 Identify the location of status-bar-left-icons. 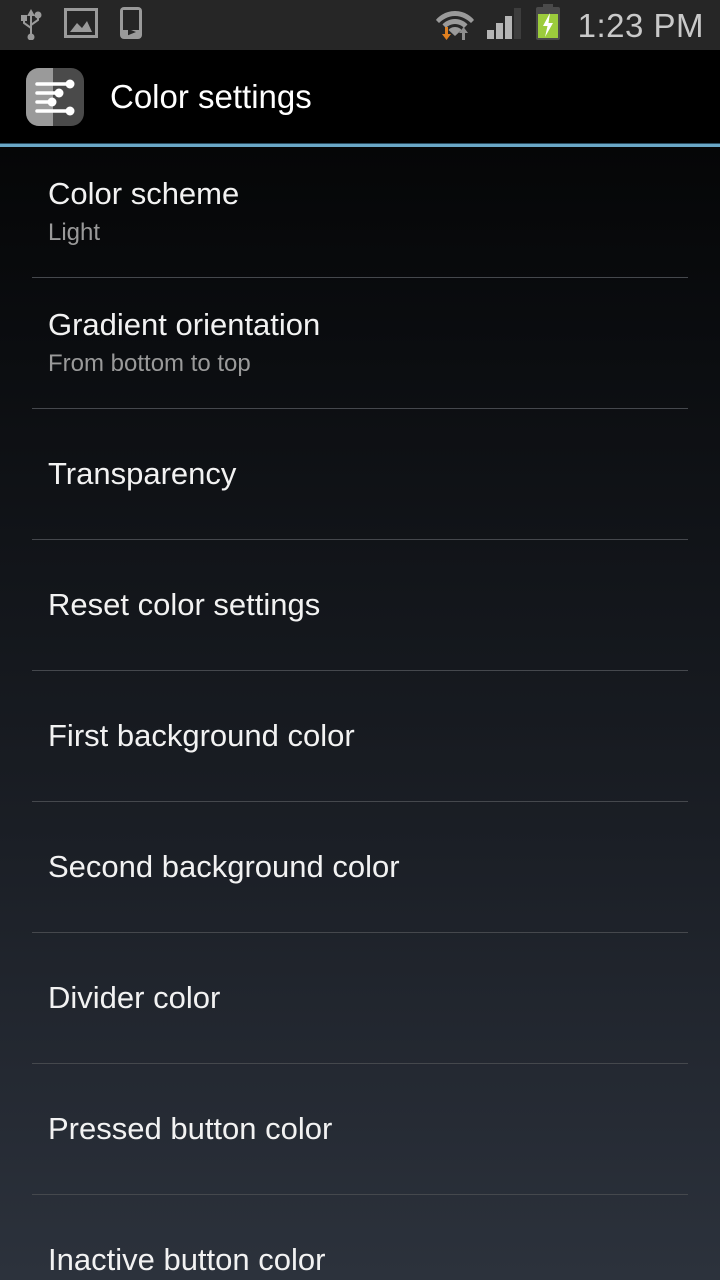
(72, 25).